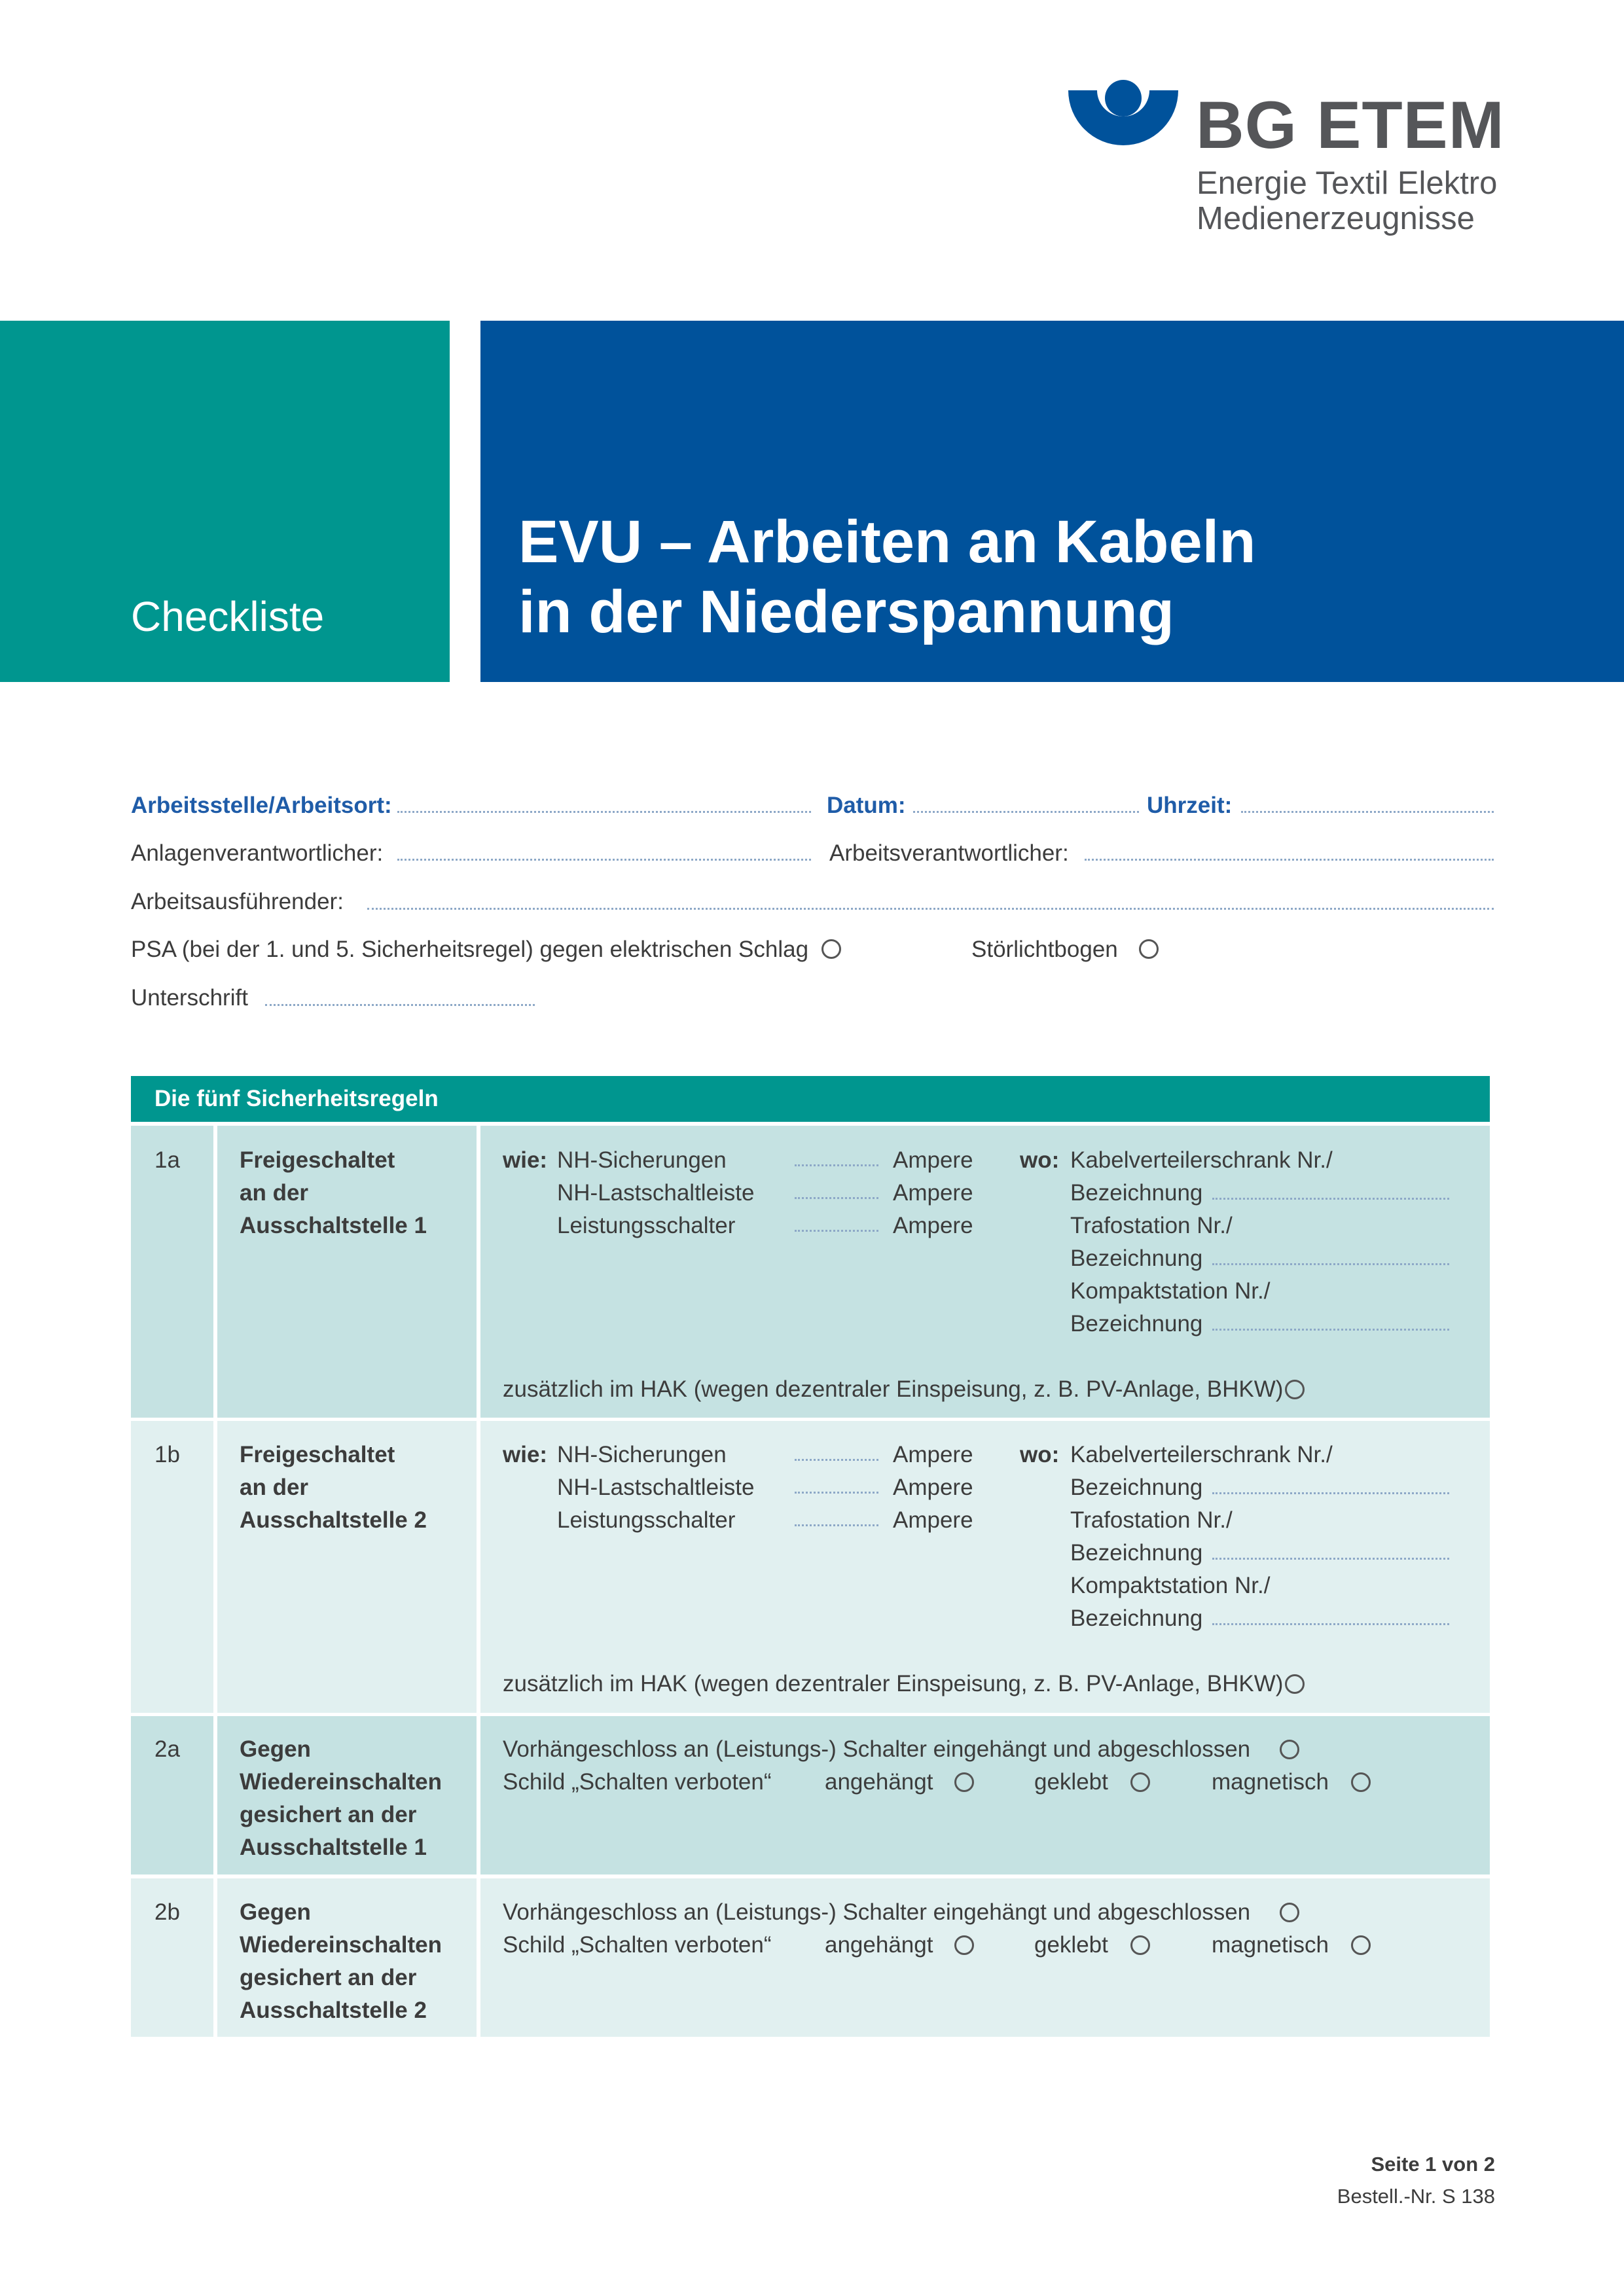 The width and height of the screenshot is (1624, 2296). What do you see at coordinates (400, 1005) in the screenshot?
I see `unterschrift-field` at bounding box center [400, 1005].